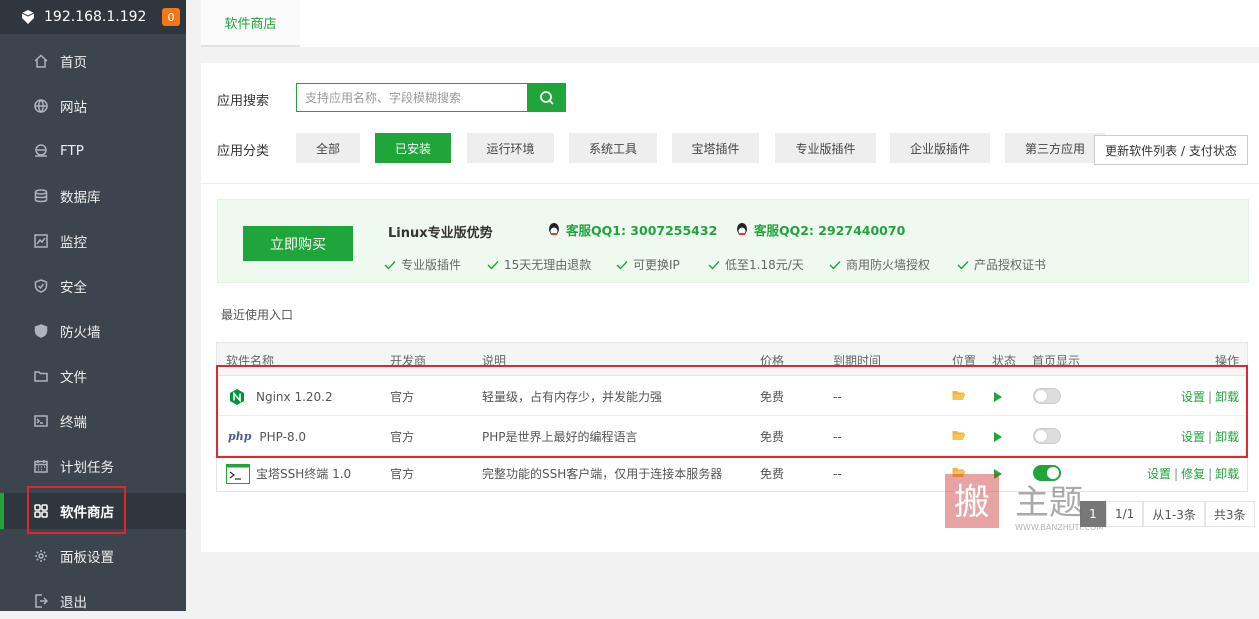 This screenshot has height=619, width=1259. What do you see at coordinates (41, 601) in the screenshot?
I see `logout-icon` at bounding box center [41, 601].